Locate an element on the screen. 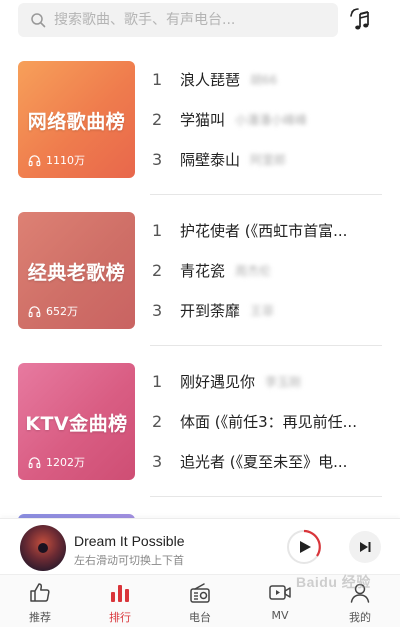 This screenshot has width=400, height=627. song-row: 3 隔壁泰山 阿里郎 is located at coordinates (266, 159).